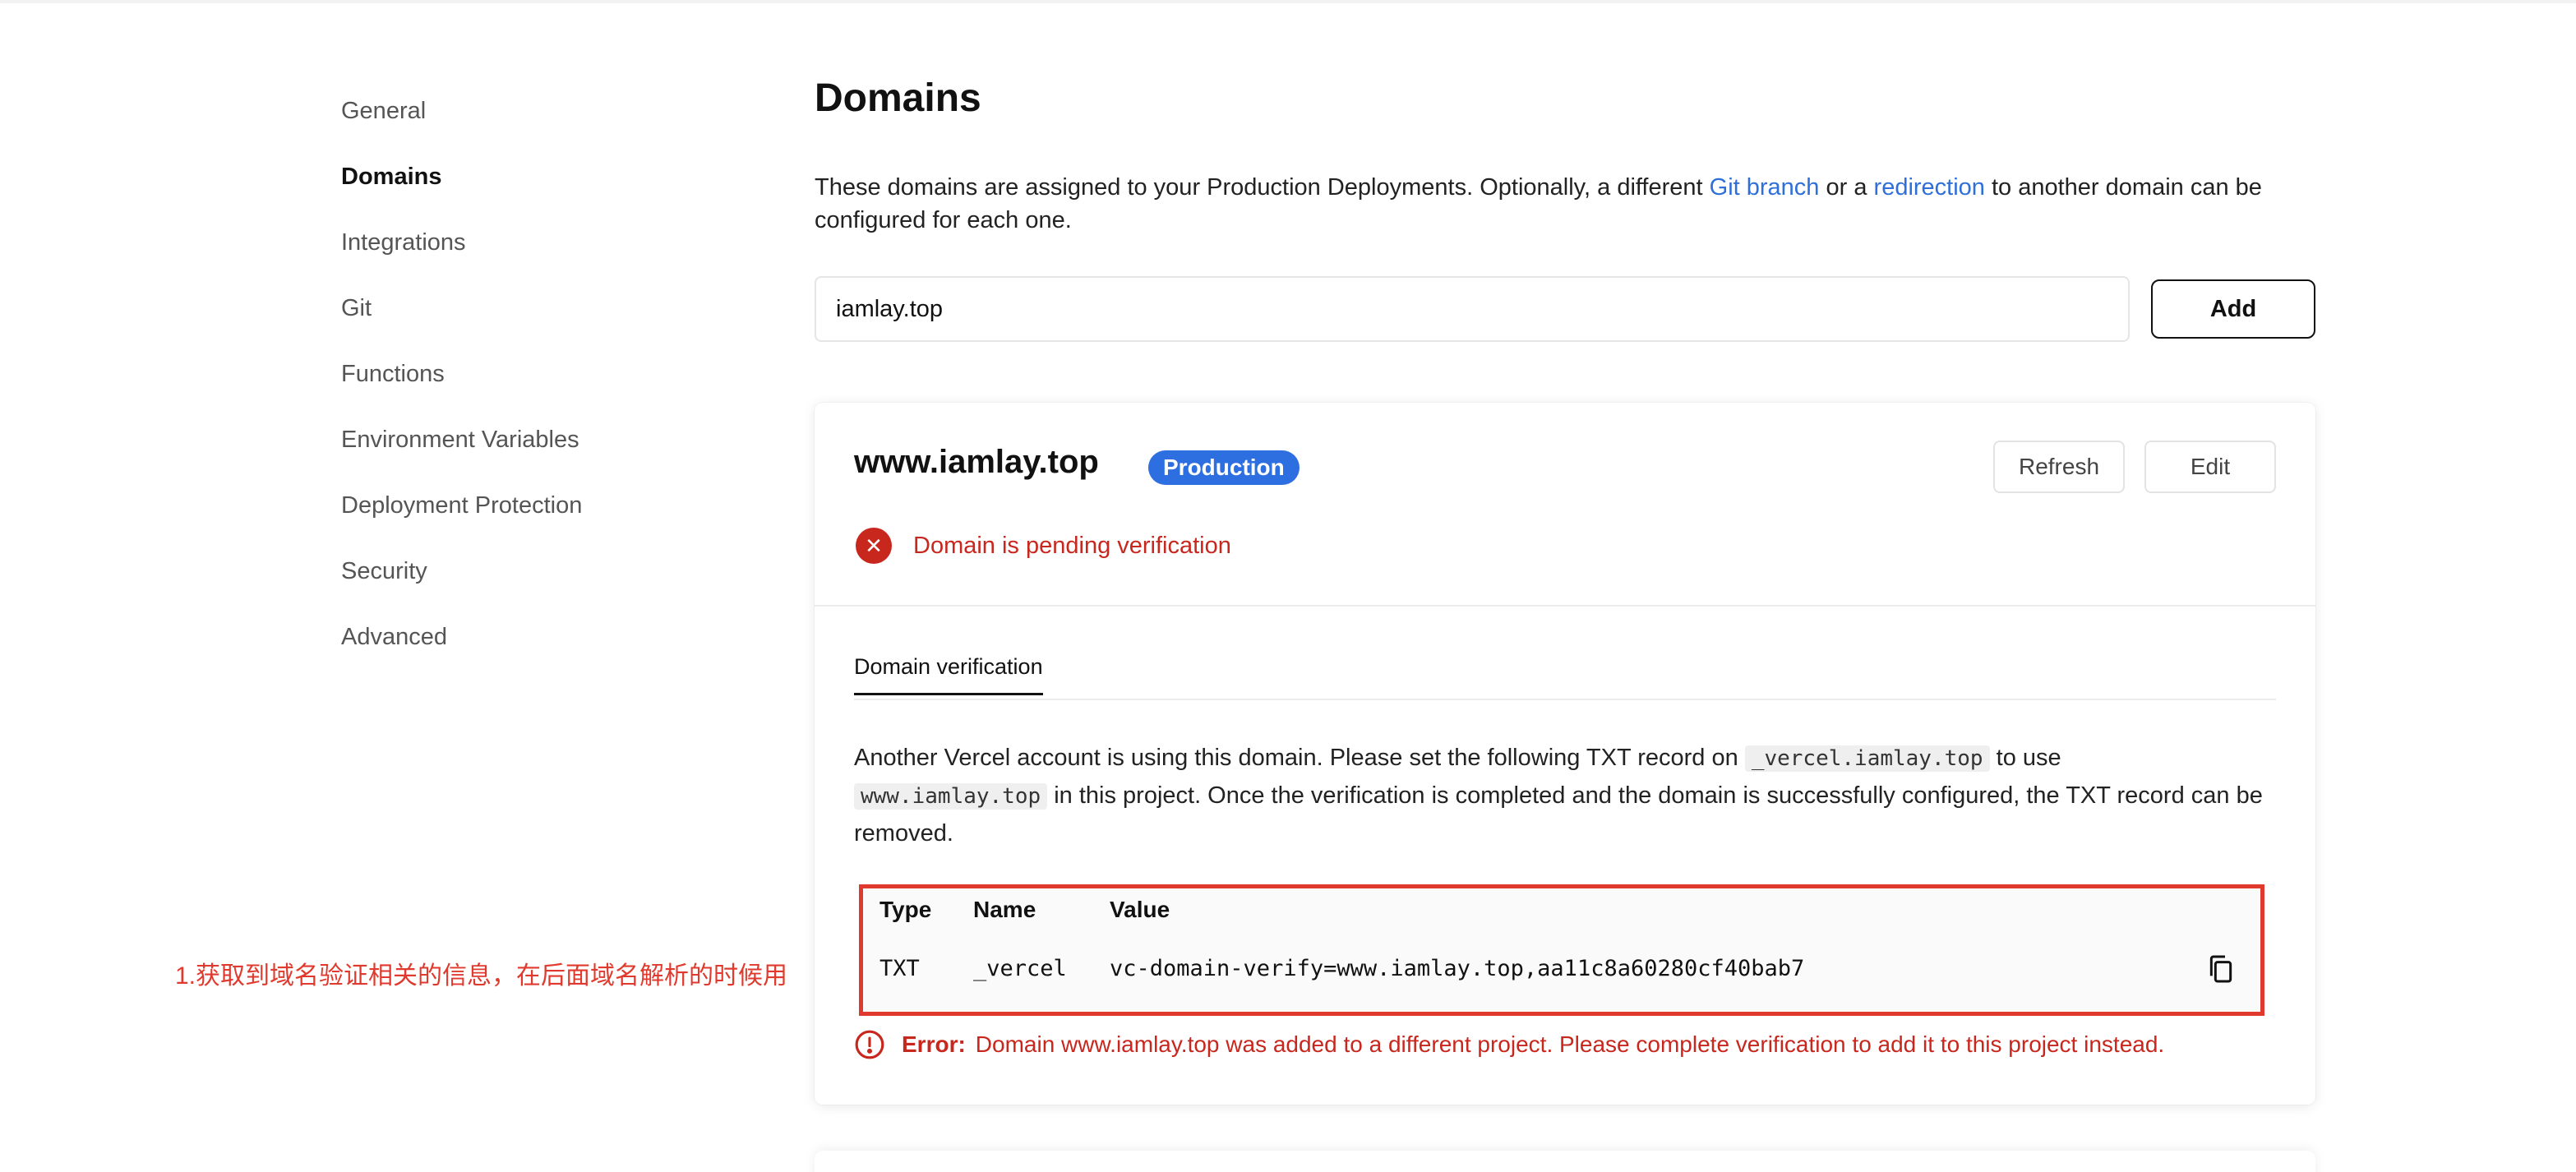  What do you see at coordinates (898, 98) in the screenshot?
I see `page-title: Domains` at bounding box center [898, 98].